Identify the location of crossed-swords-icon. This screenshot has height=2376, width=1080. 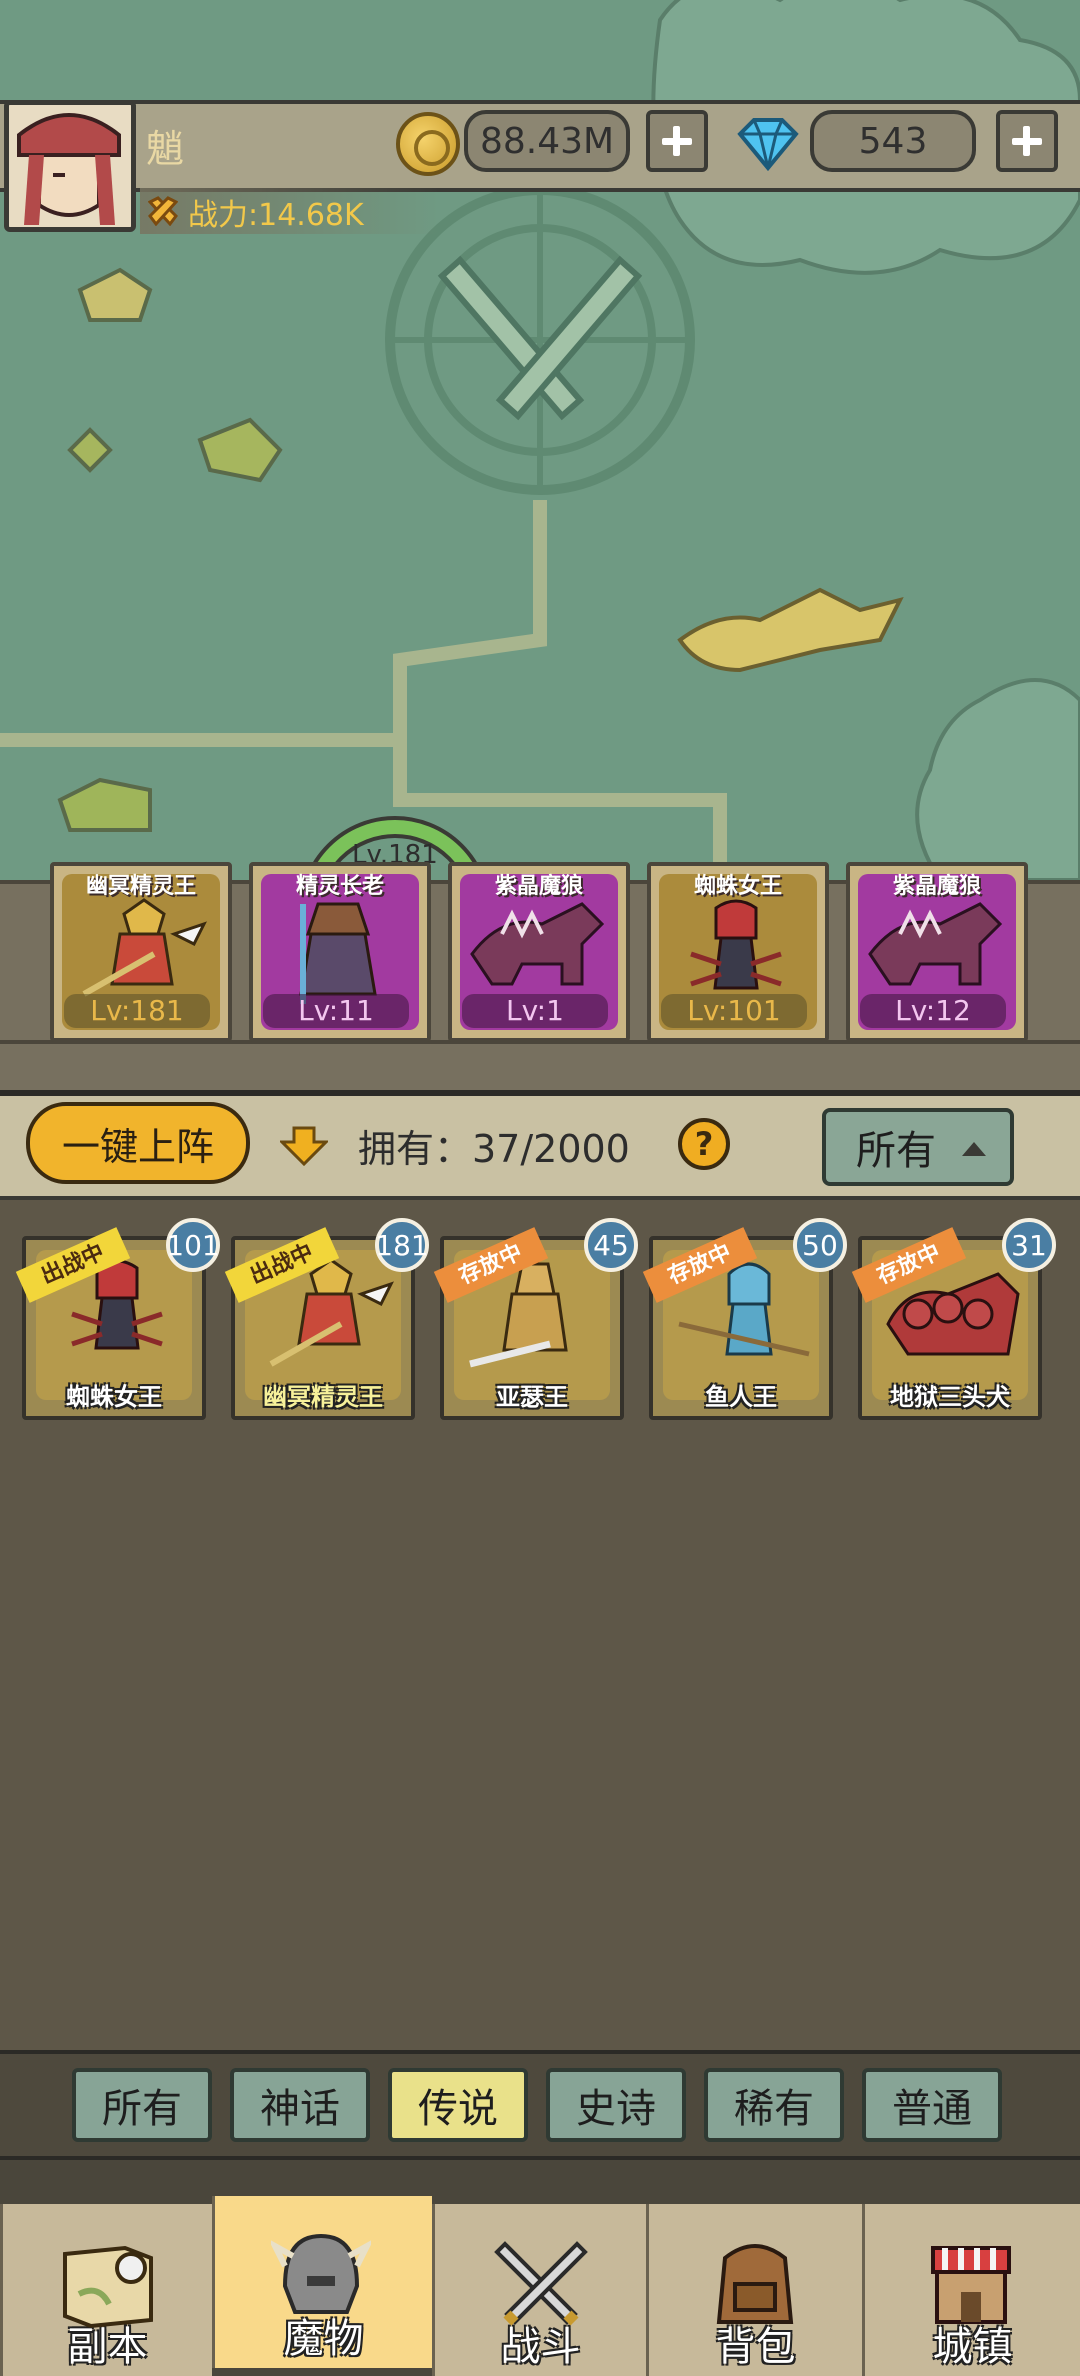
(541, 2283).